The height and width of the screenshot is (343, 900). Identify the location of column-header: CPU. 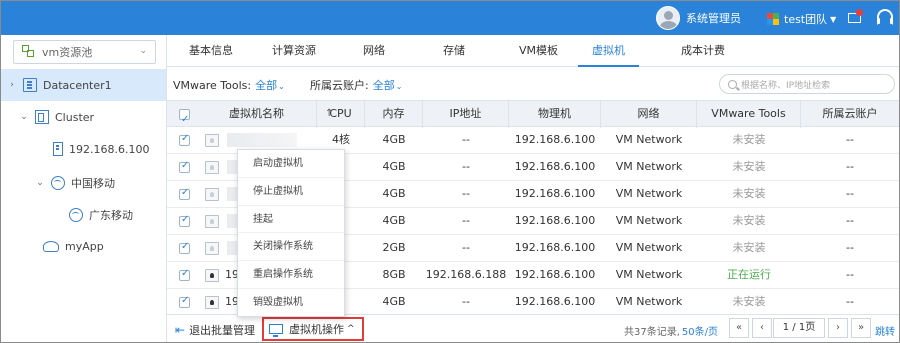
(341, 114).